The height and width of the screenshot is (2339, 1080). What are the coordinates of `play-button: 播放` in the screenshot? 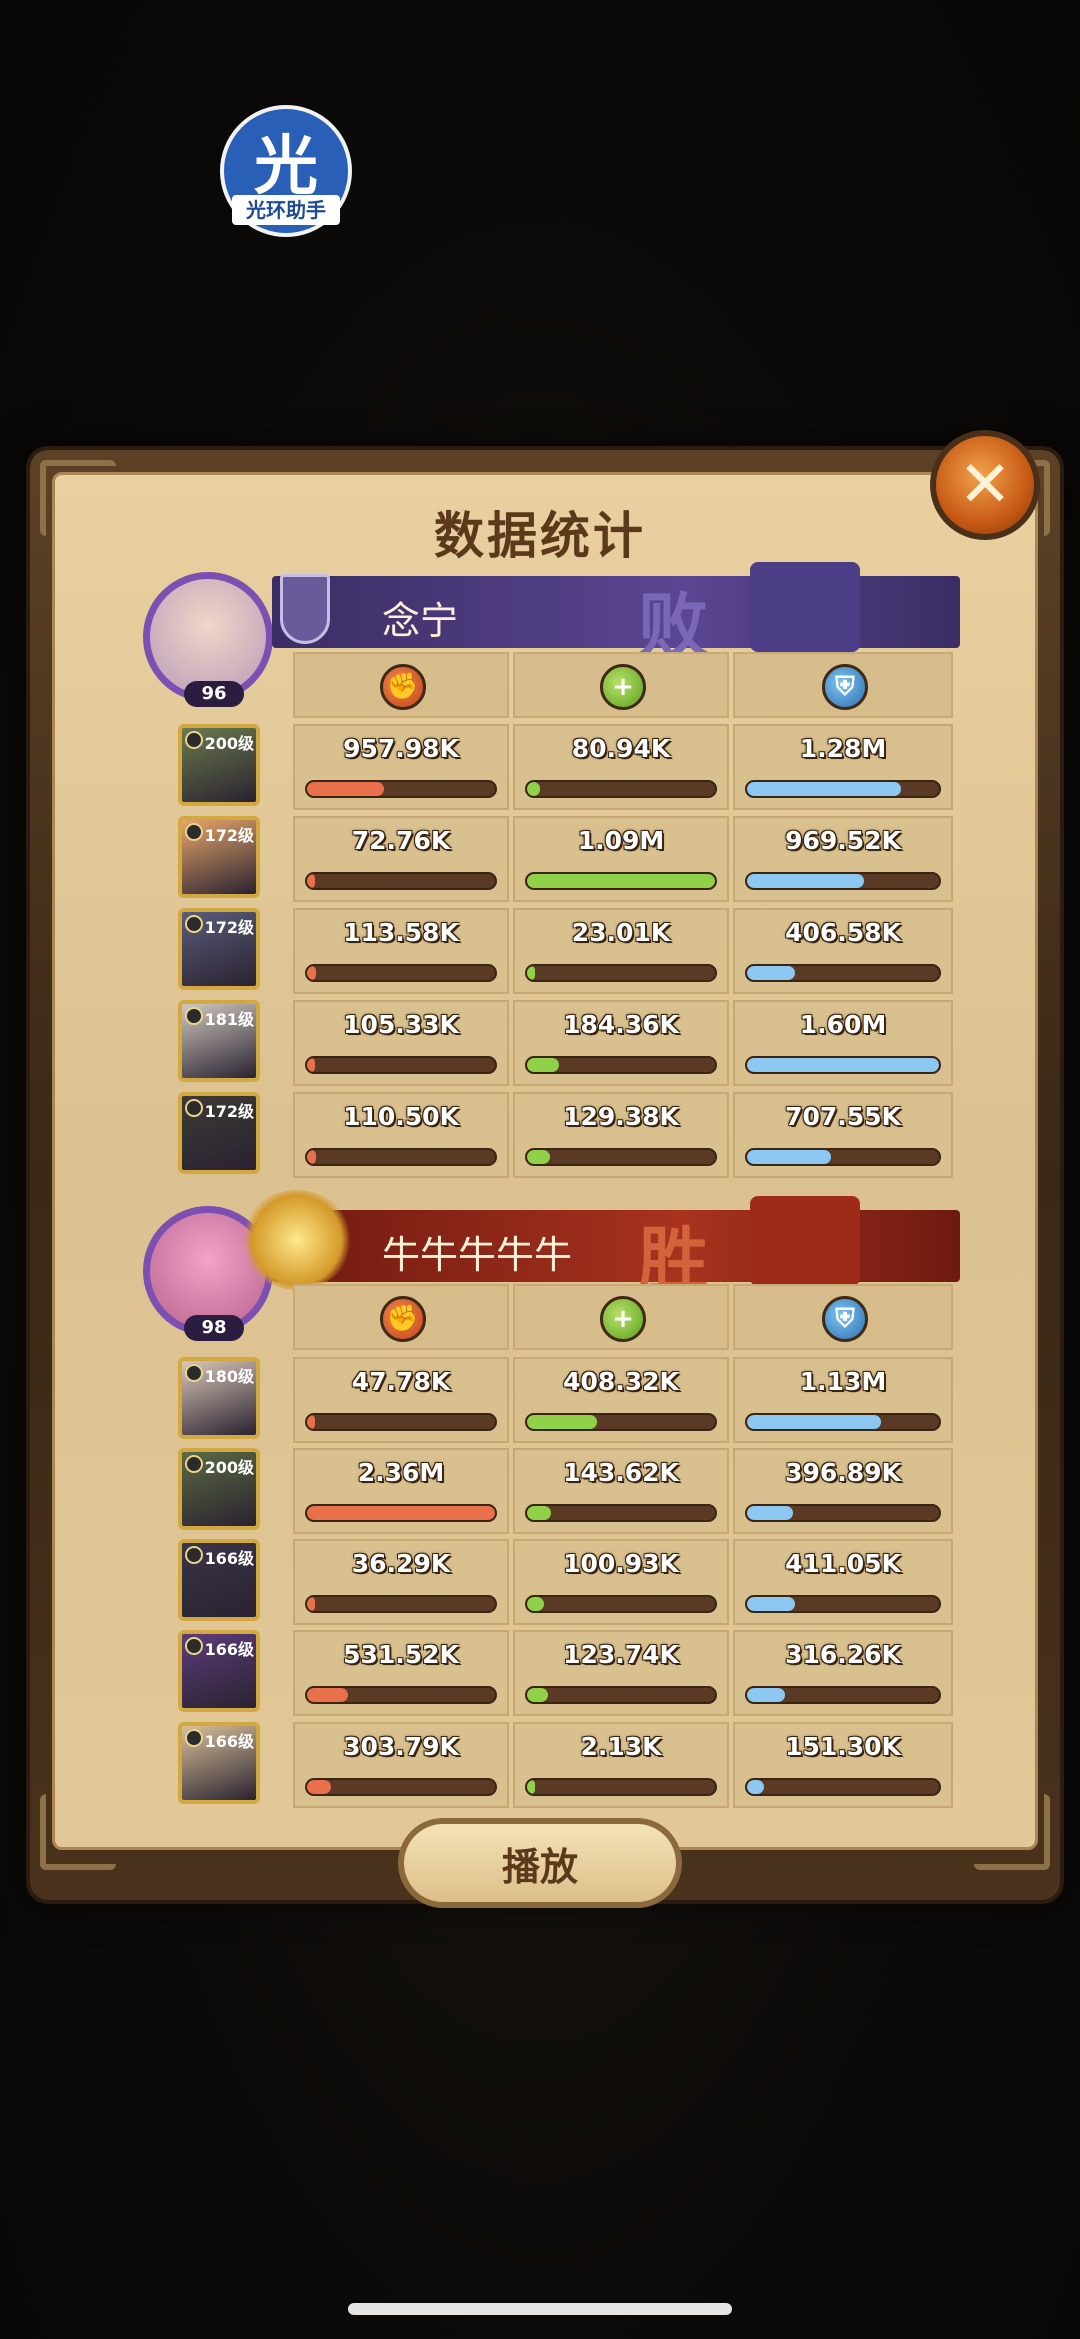 It's located at (540, 1863).